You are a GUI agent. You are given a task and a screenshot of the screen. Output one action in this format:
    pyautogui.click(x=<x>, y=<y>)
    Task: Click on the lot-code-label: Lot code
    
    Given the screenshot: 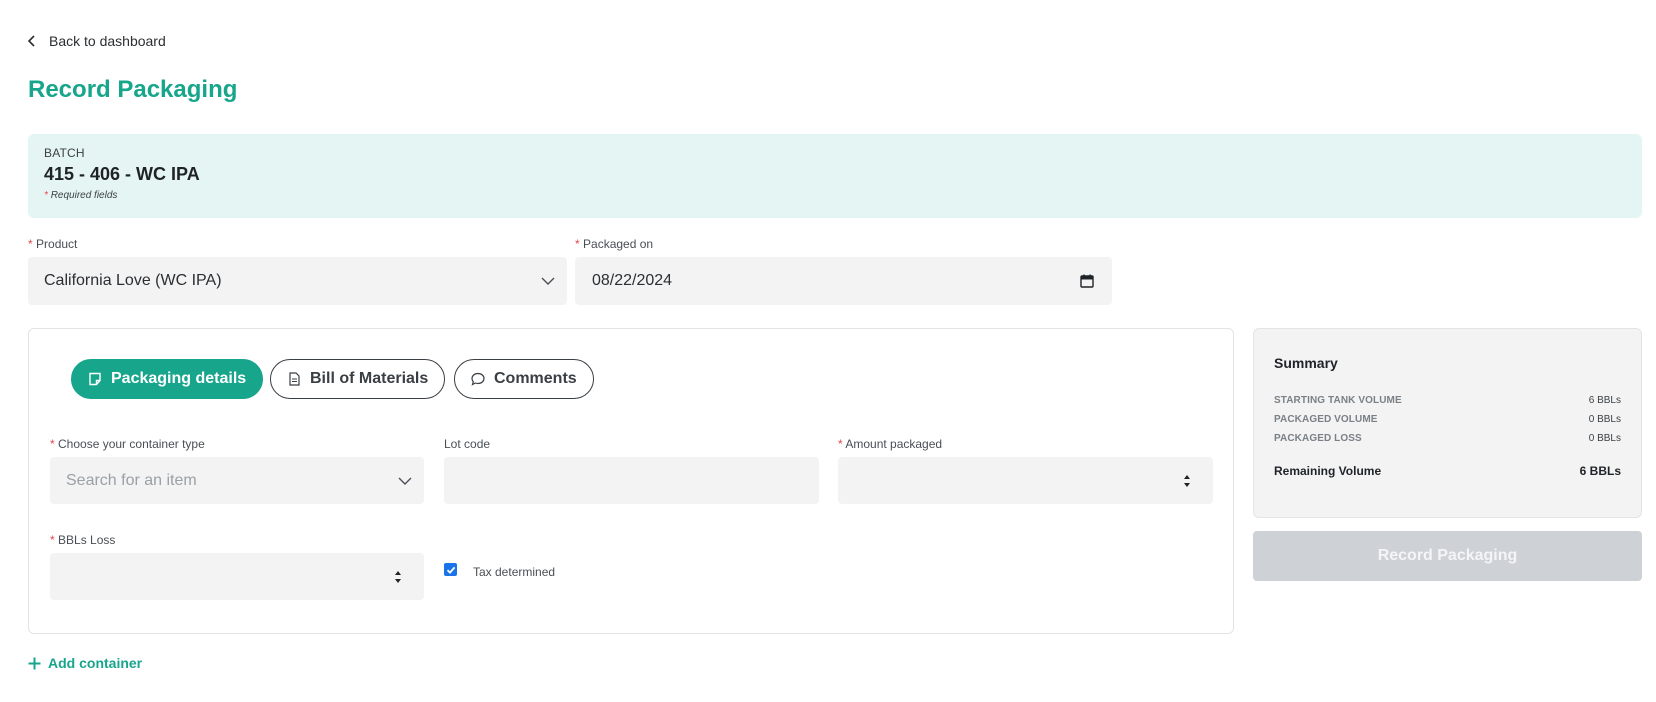 What is the action you would take?
    pyautogui.click(x=467, y=444)
    